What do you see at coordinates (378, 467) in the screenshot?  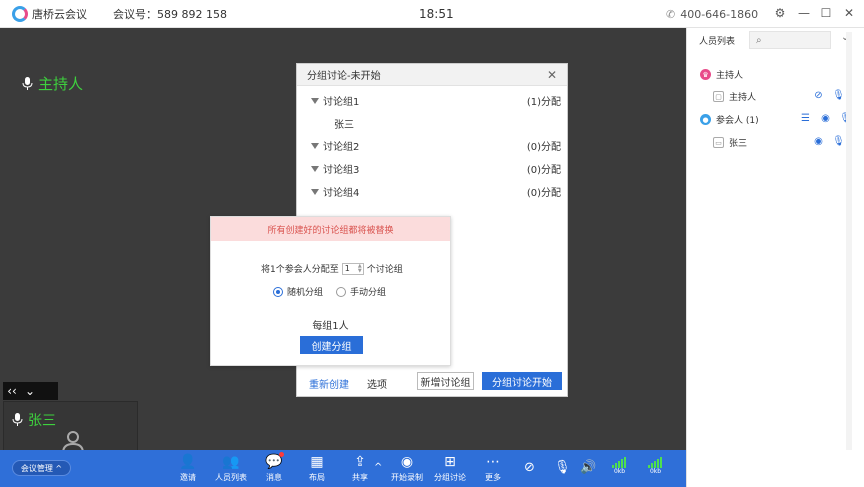 I see `chevron-up-icon: ^` at bounding box center [378, 467].